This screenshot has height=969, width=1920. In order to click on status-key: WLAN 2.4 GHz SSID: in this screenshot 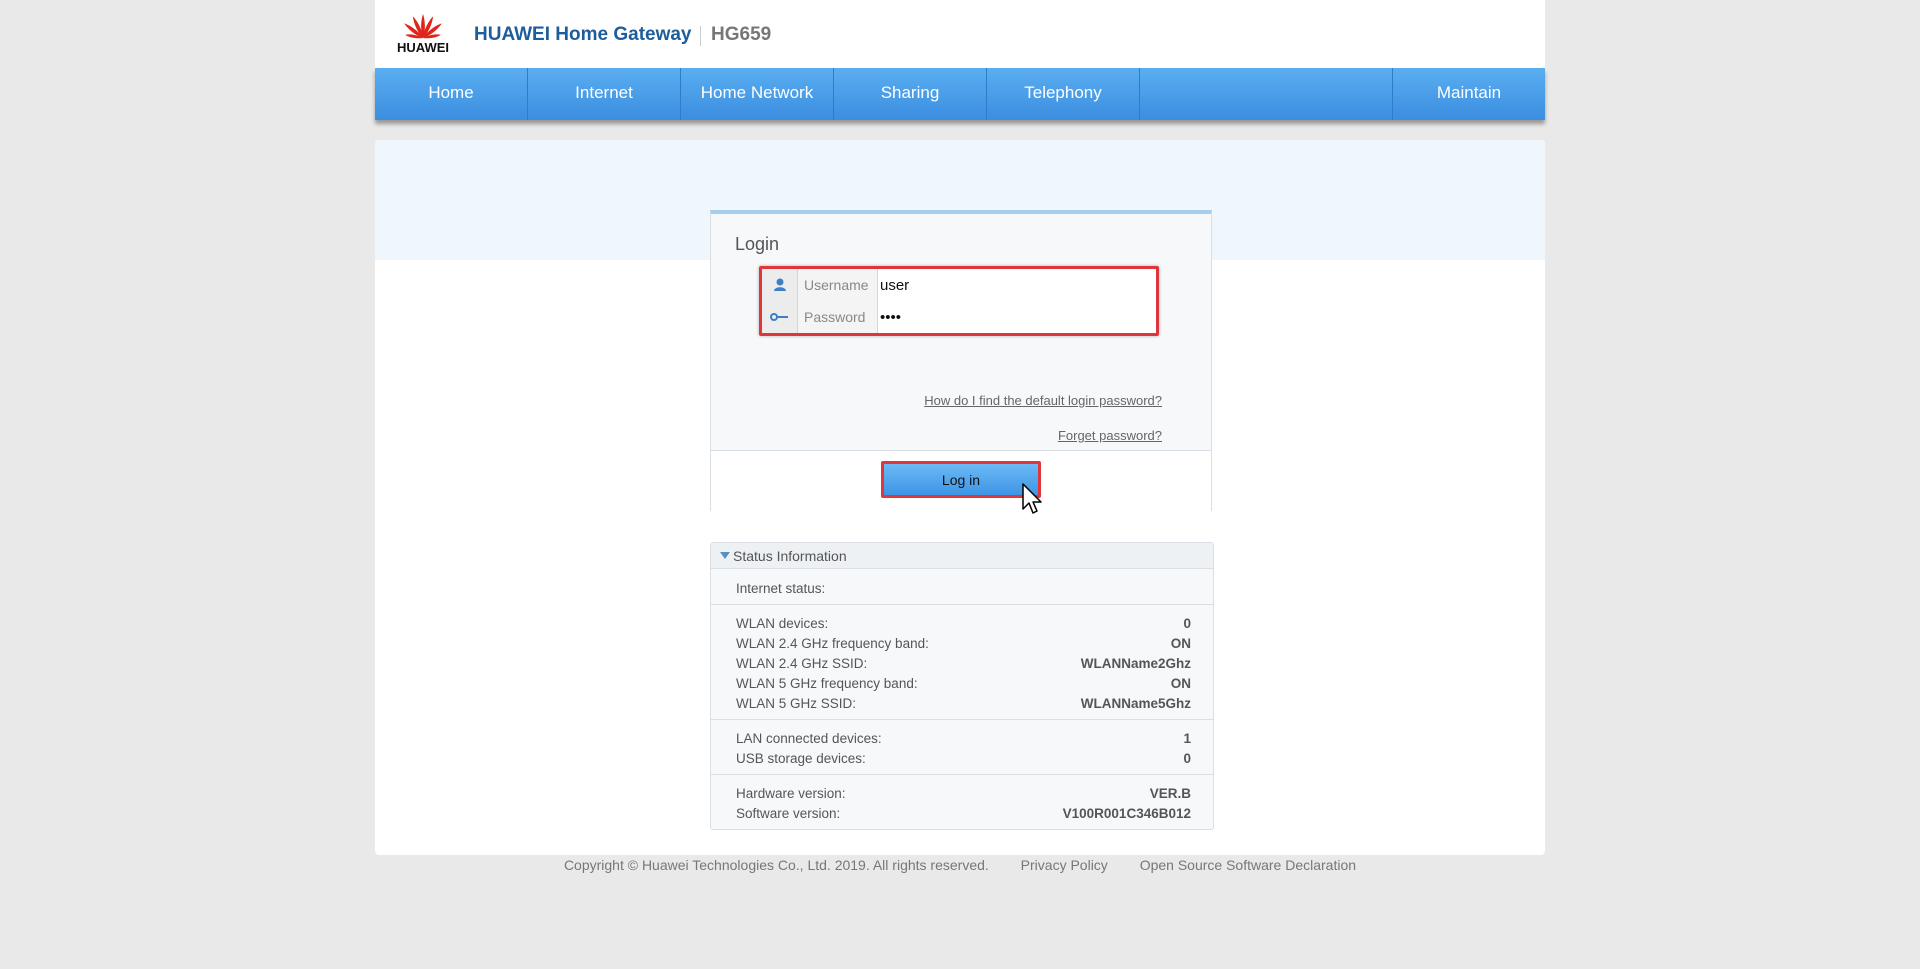, I will do `click(802, 663)`.